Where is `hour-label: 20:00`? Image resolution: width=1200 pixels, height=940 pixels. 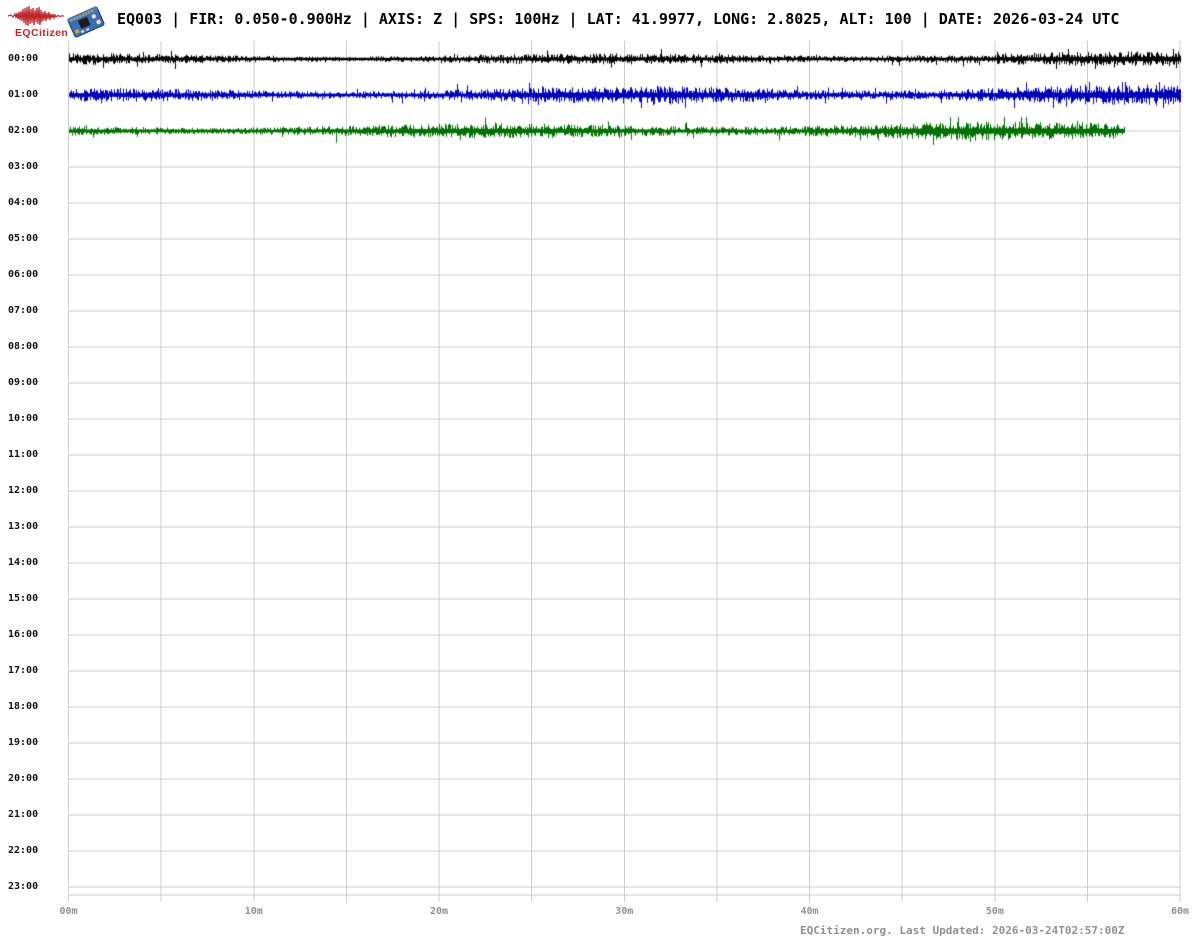 hour-label: 20:00 is located at coordinates (23, 778).